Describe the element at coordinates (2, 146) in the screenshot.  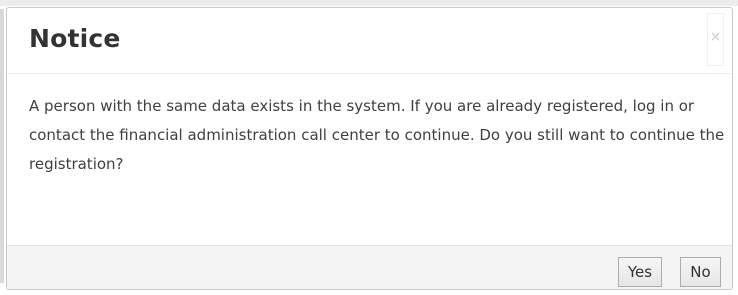
I see `background-overlay-edge` at that location.